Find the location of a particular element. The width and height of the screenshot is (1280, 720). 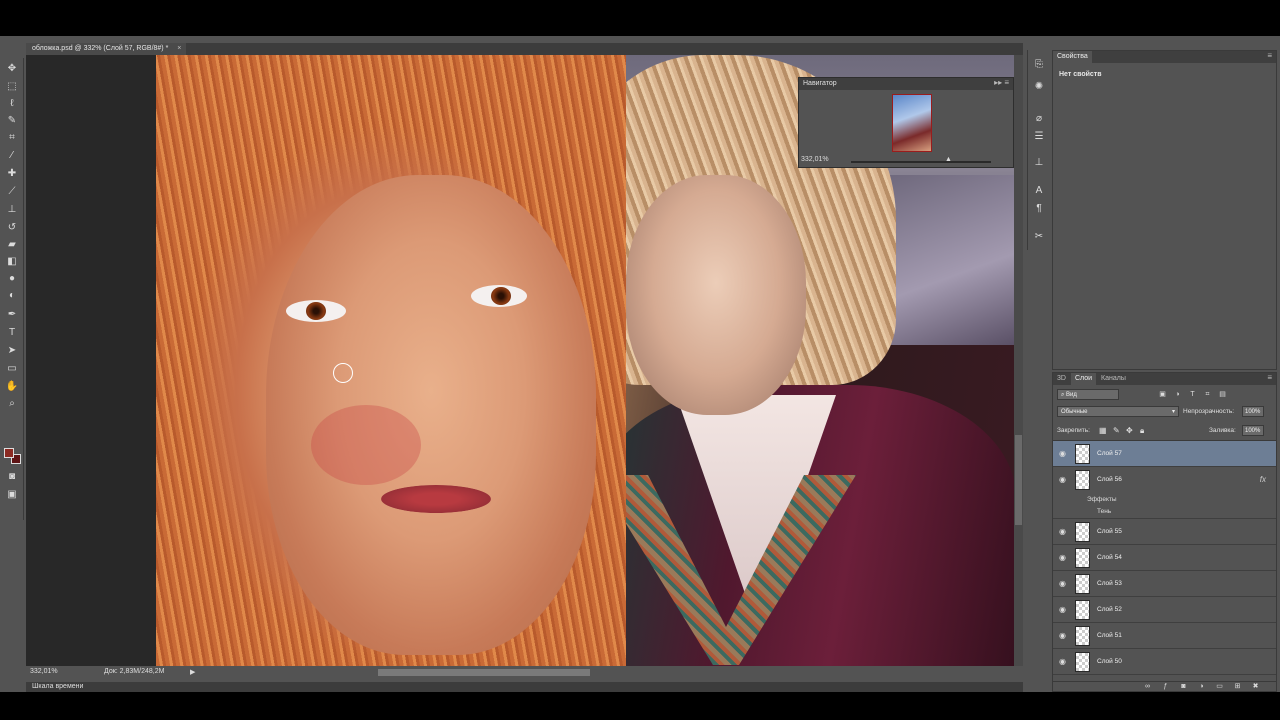

layer-name: Слой 50 is located at coordinates (1109, 661).